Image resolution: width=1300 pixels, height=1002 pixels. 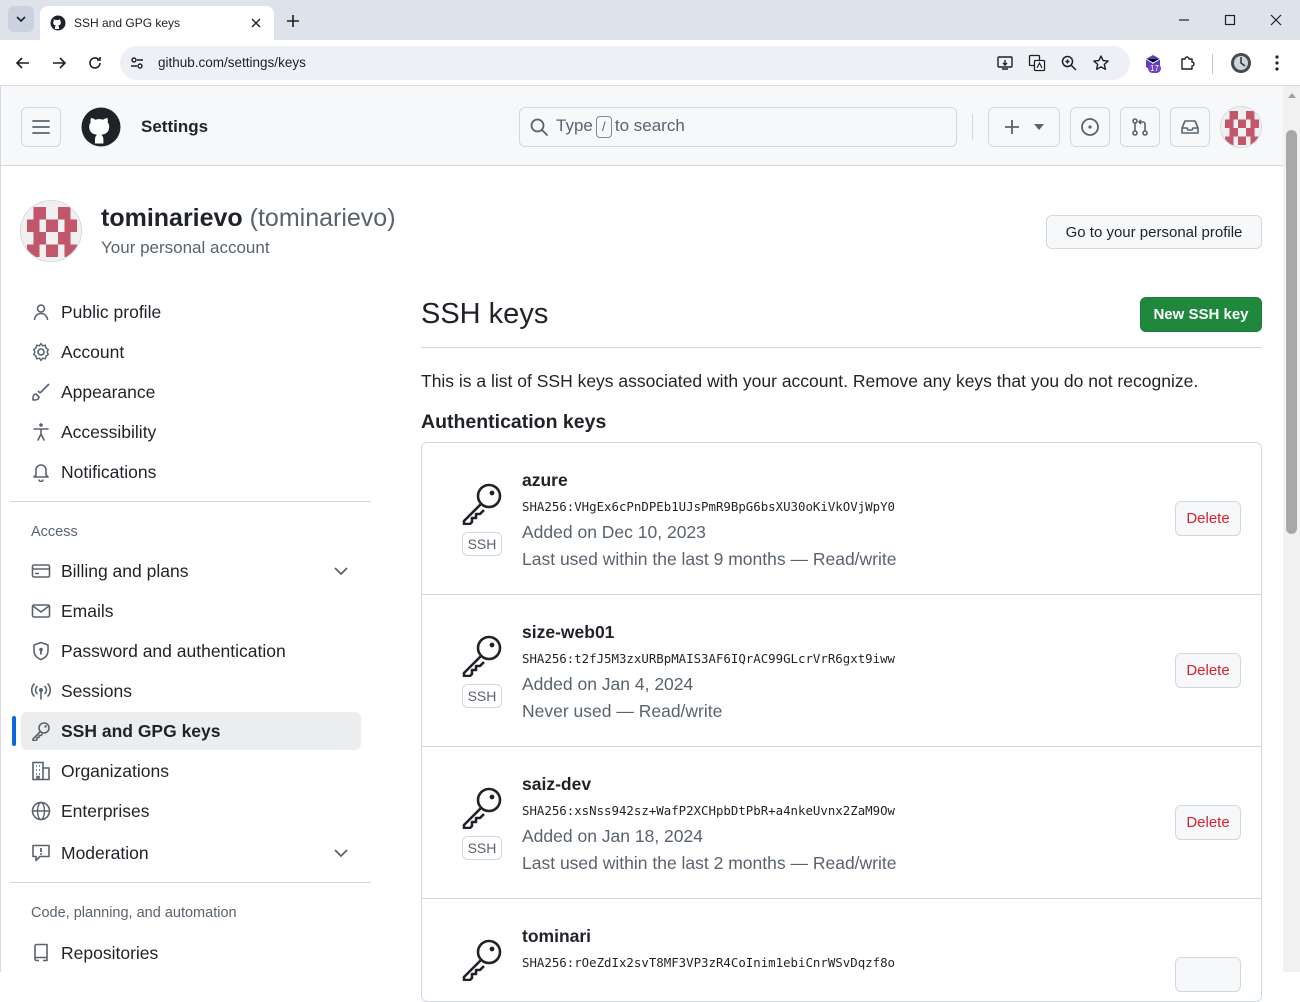 What do you see at coordinates (1277, 63) in the screenshot?
I see `browser-menu-icon` at bounding box center [1277, 63].